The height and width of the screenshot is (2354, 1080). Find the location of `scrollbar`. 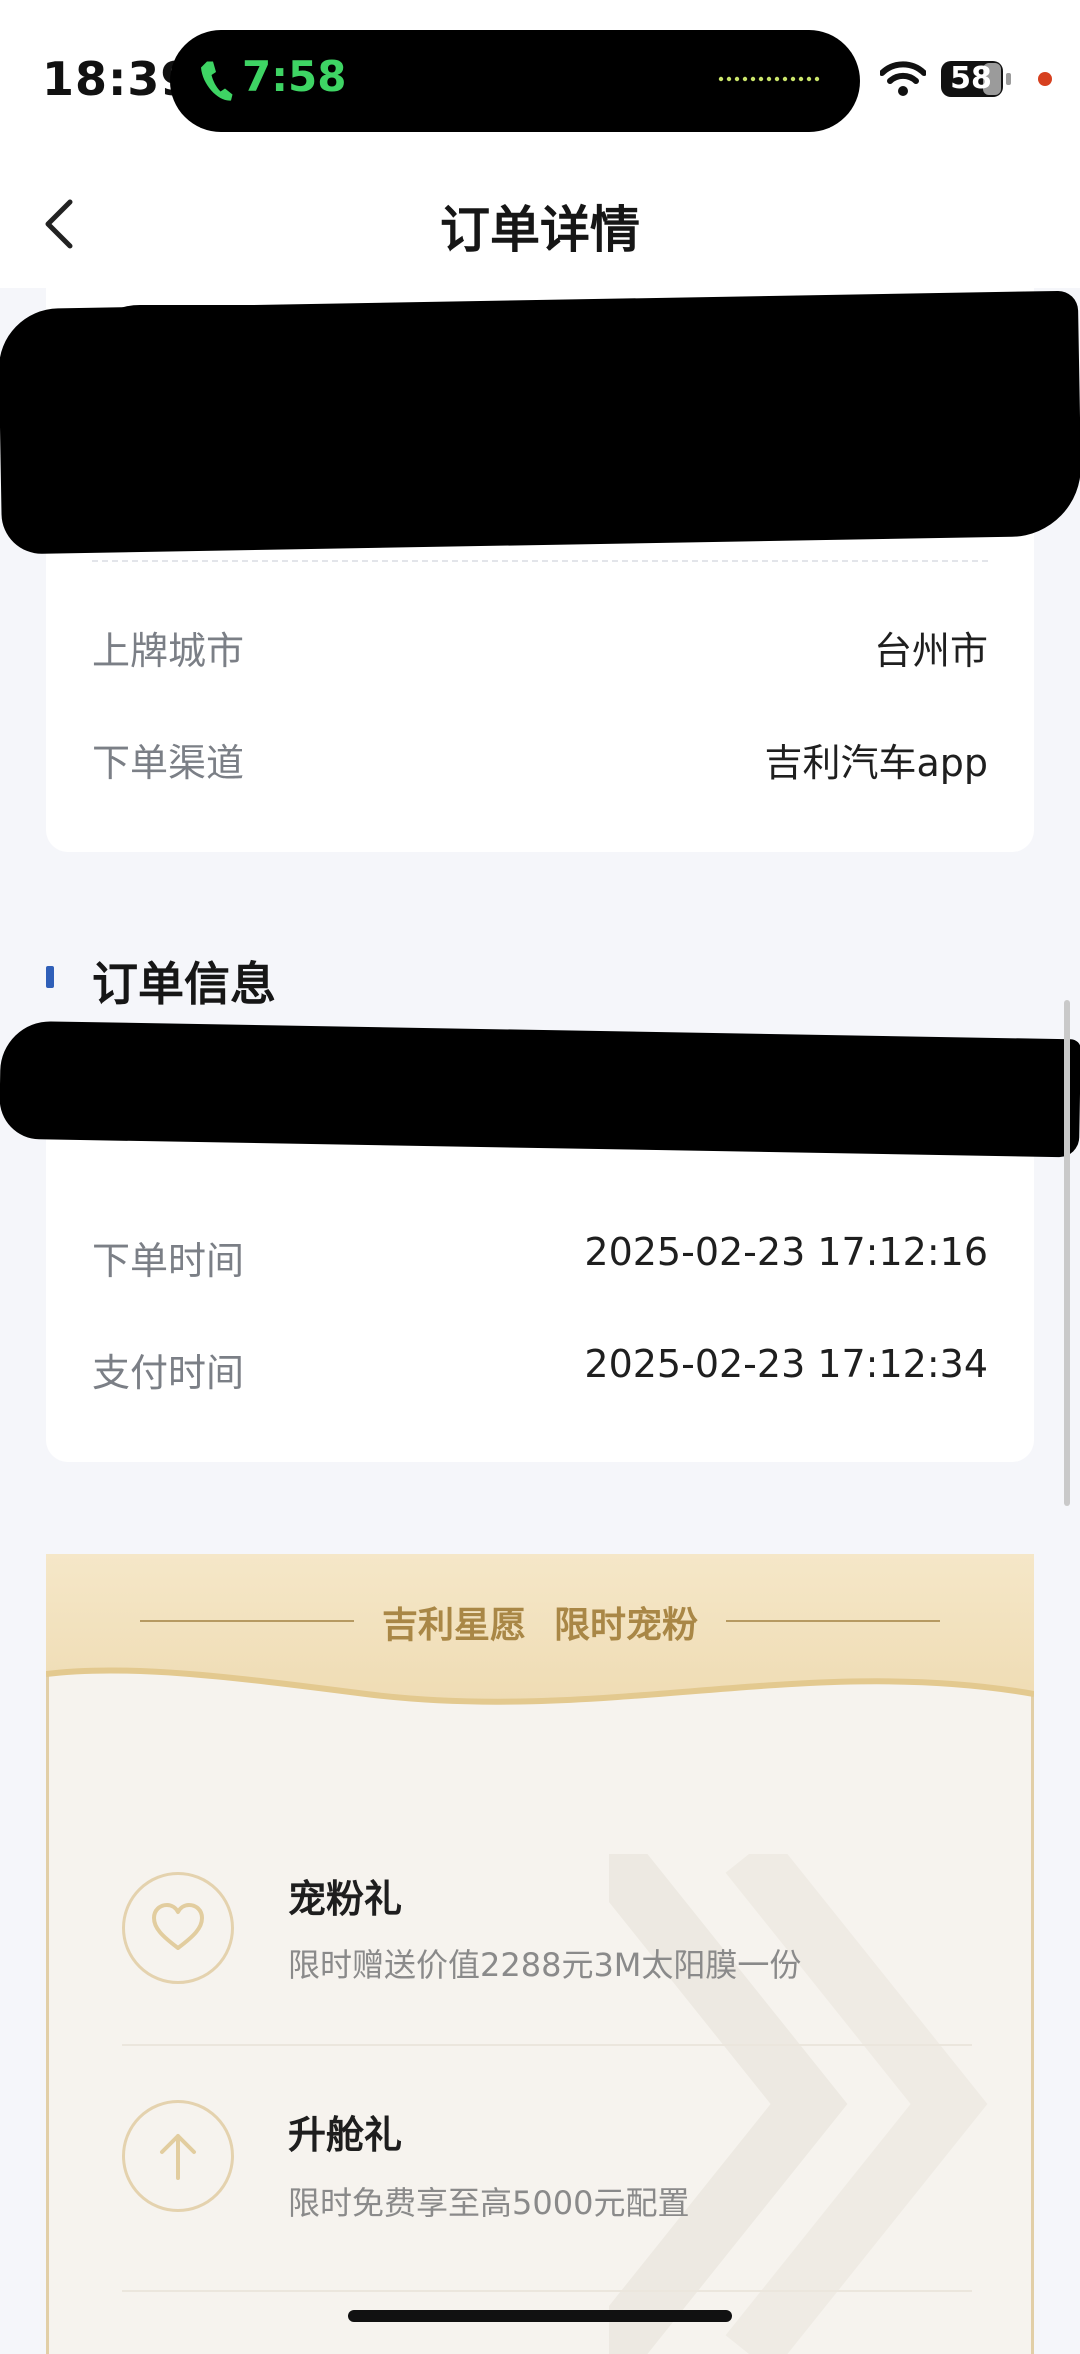

scrollbar is located at coordinates (1067, 1253).